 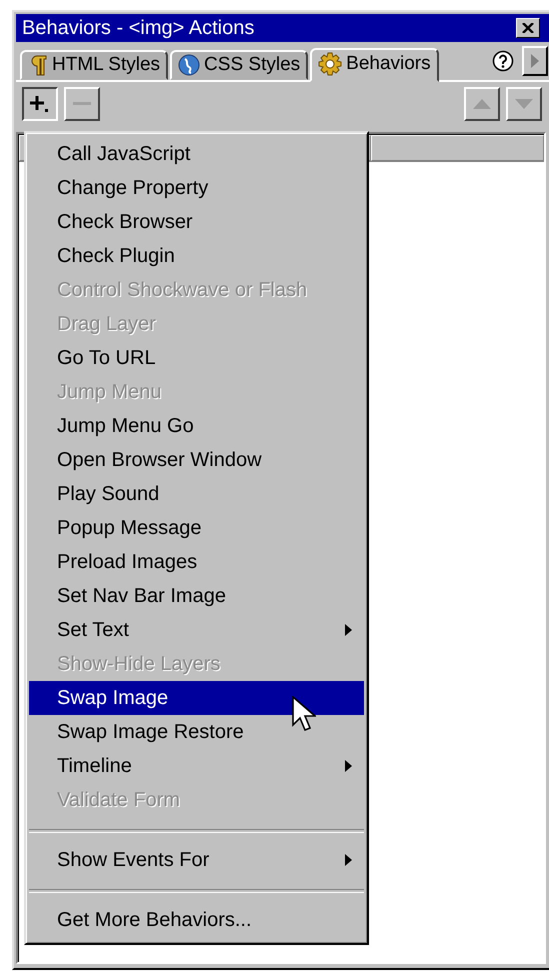 What do you see at coordinates (196, 188) in the screenshot?
I see `menu-item: Change Property` at bounding box center [196, 188].